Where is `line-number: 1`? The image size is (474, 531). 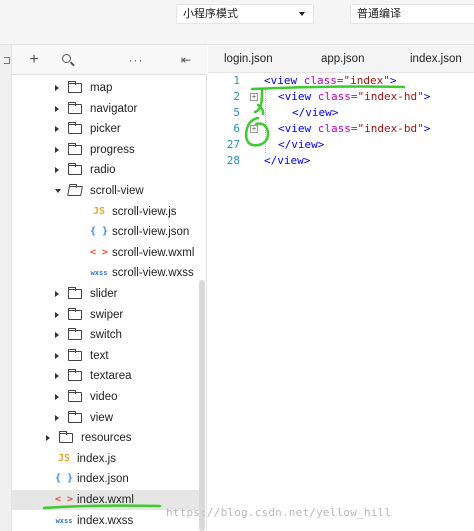 line-number: 1 is located at coordinates (236, 80).